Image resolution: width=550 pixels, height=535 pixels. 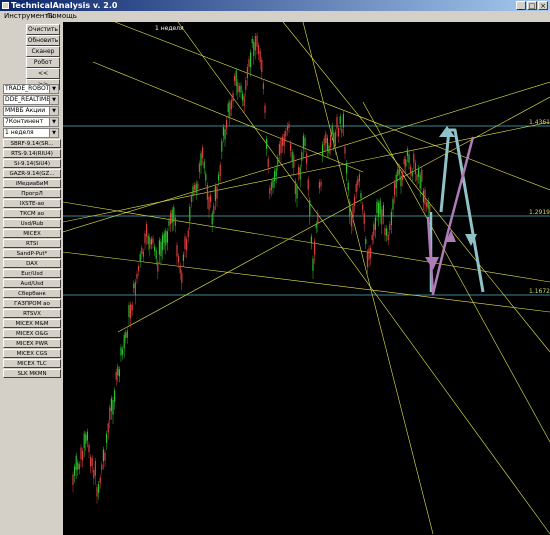 What do you see at coordinates (43, 62) in the screenshot?
I see `robot-button: Робот` at bounding box center [43, 62].